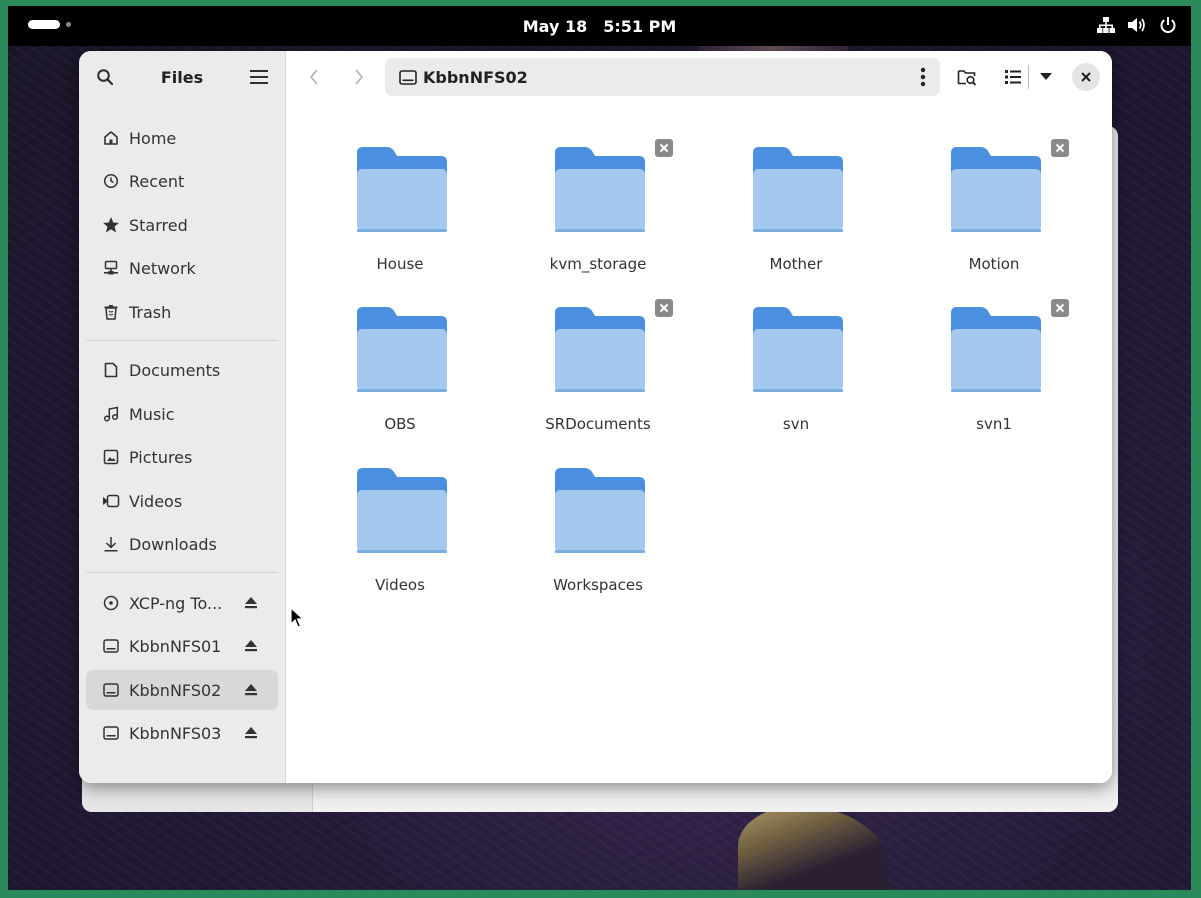 This screenshot has width=1201, height=898. I want to click on sidebar-item-documents: Documents, so click(182, 370).